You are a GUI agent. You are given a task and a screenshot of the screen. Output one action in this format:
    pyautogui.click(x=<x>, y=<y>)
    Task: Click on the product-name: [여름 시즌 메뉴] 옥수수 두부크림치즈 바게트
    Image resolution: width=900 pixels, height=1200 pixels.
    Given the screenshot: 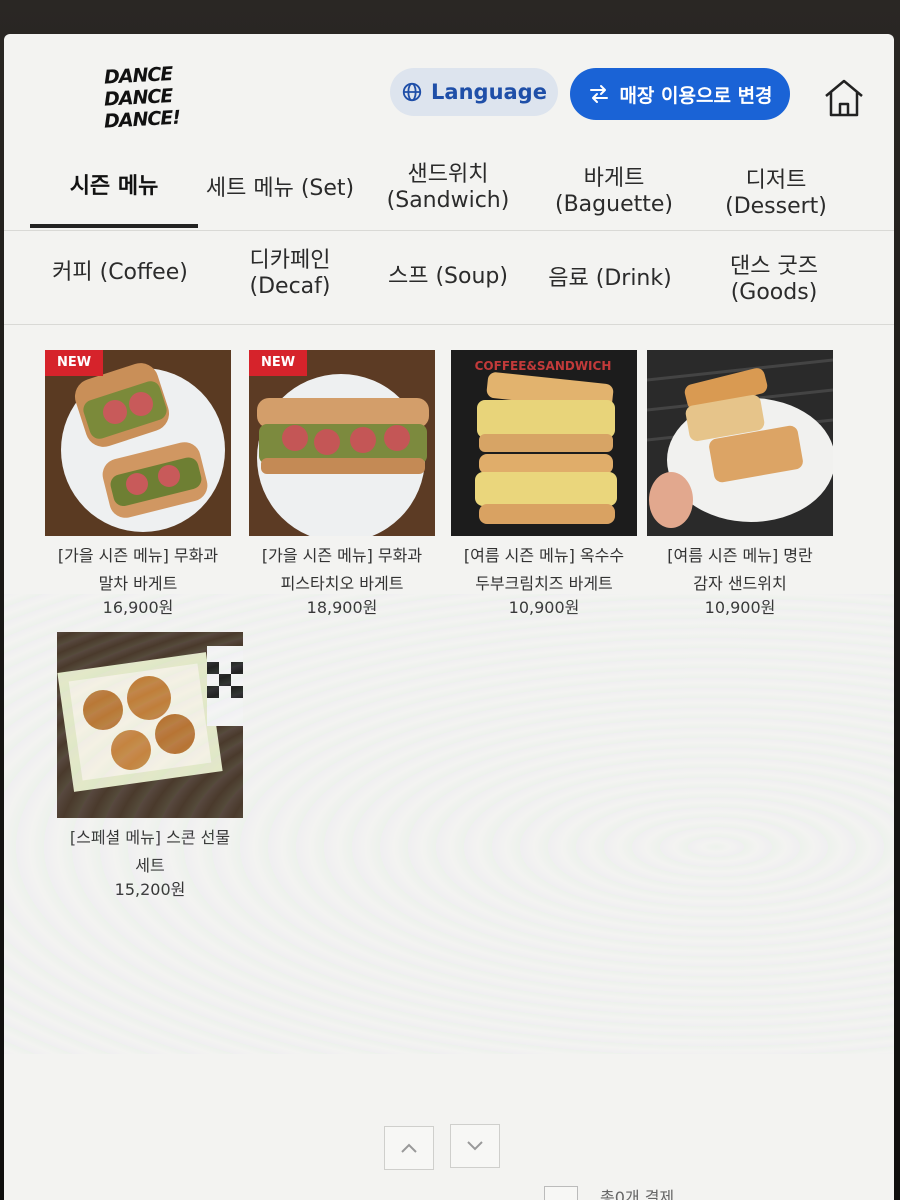 What is the action you would take?
    pyautogui.click(x=544, y=569)
    